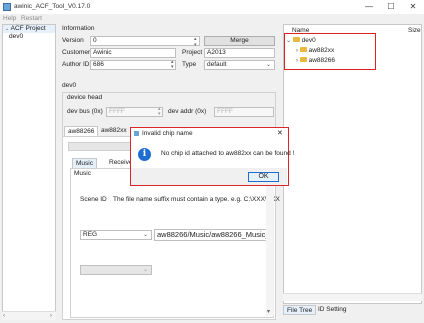 The width and height of the screenshot is (424, 323). I want to click on info-icon: i, so click(144, 154).